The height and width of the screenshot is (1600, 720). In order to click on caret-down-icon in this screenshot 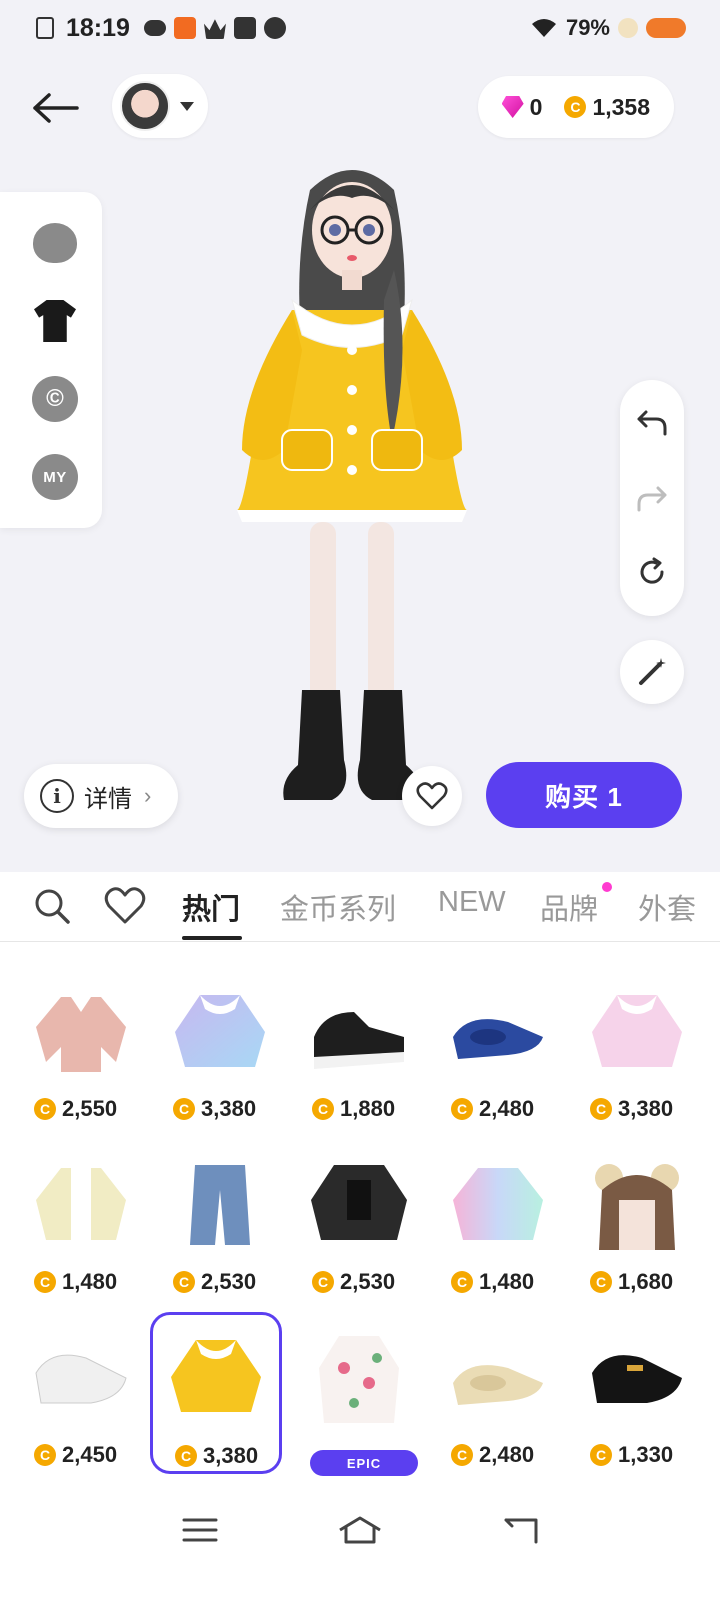, I will do `click(187, 106)`.